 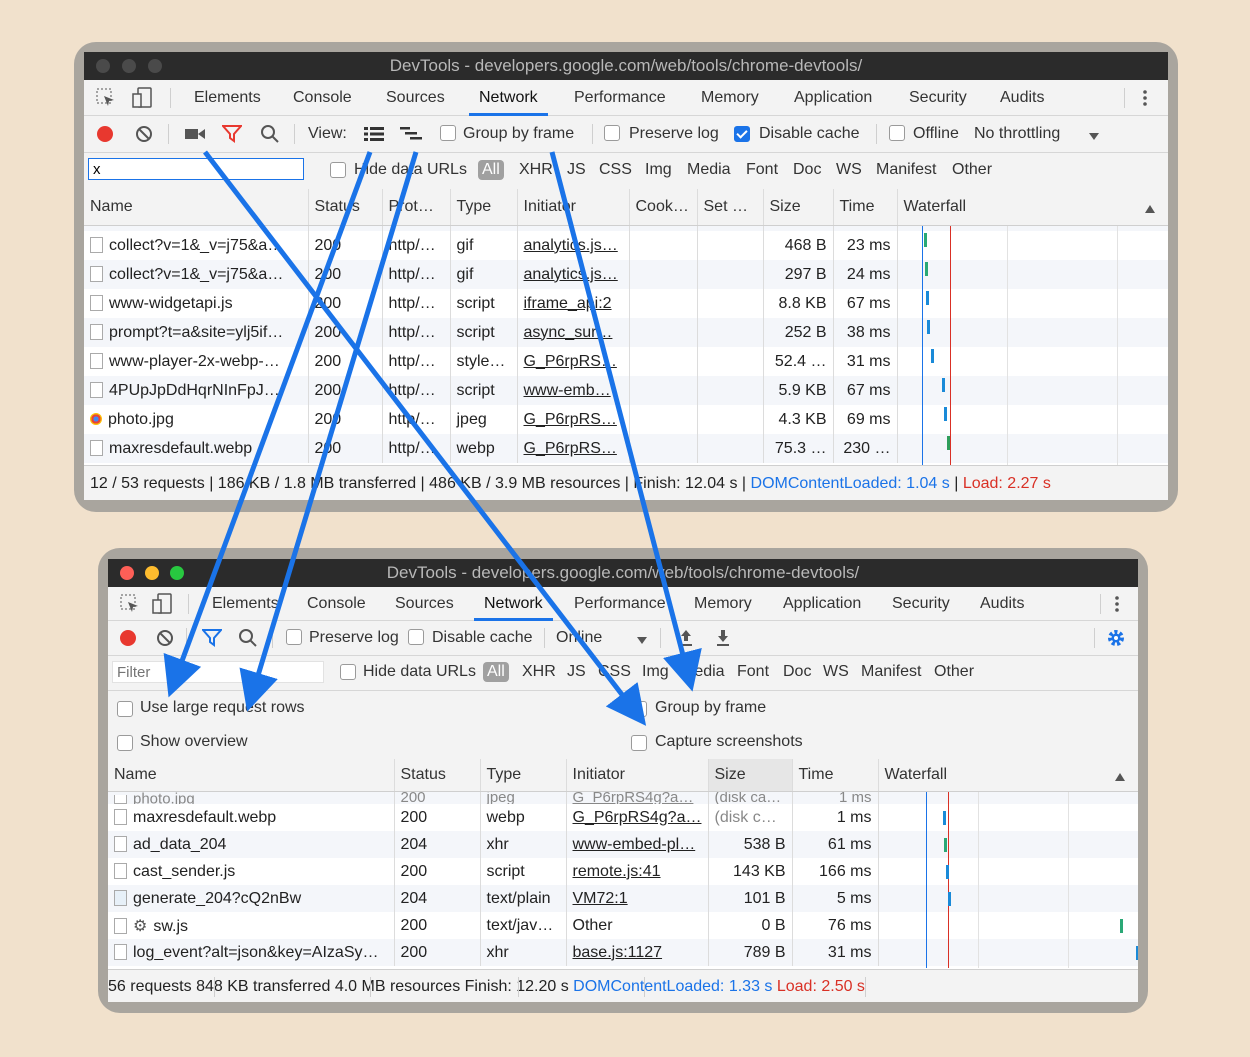 What do you see at coordinates (625, 421) in the screenshot?
I see `arrow-group-by-frame-to-group-by-frame` at bounding box center [625, 421].